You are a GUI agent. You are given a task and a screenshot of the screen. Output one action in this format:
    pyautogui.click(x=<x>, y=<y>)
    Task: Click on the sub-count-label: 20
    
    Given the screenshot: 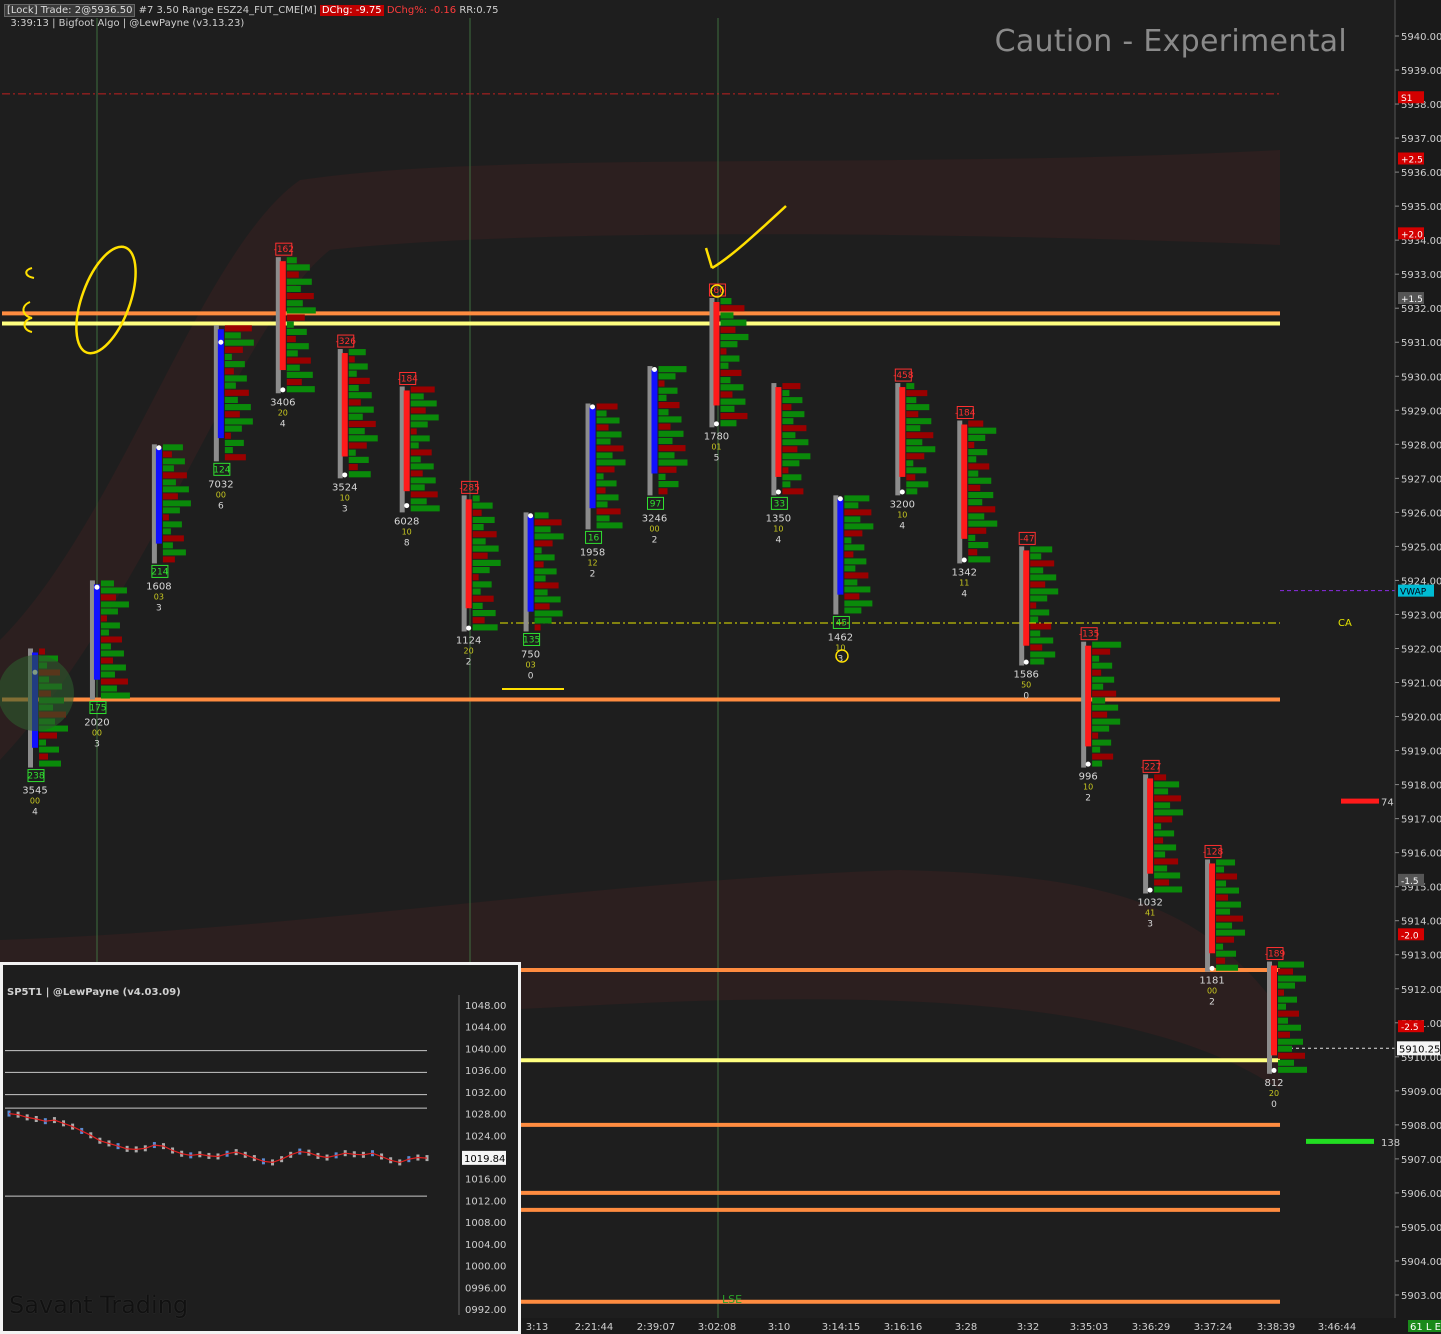 What is the action you would take?
    pyautogui.click(x=1274, y=1093)
    